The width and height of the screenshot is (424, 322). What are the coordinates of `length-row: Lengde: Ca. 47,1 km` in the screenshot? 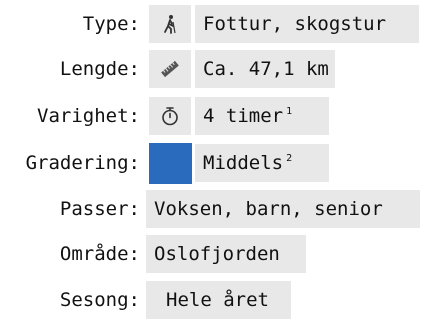 It's located at (212, 69).